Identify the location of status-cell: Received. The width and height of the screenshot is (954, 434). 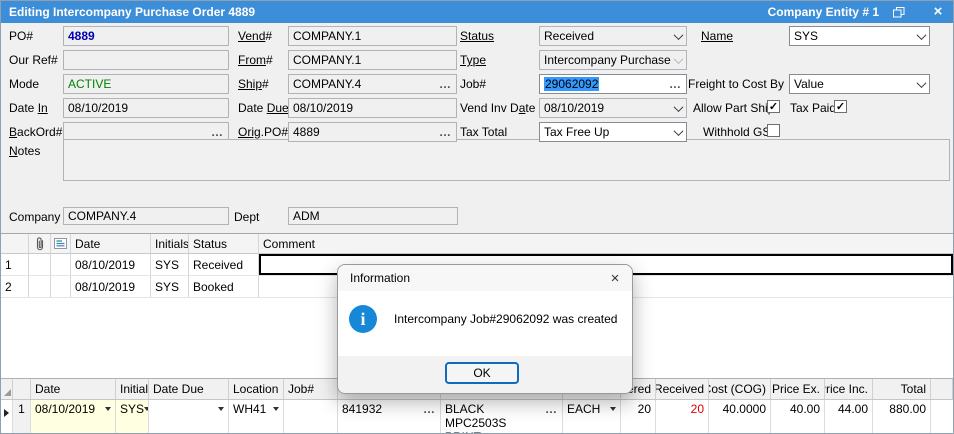
(224, 264).